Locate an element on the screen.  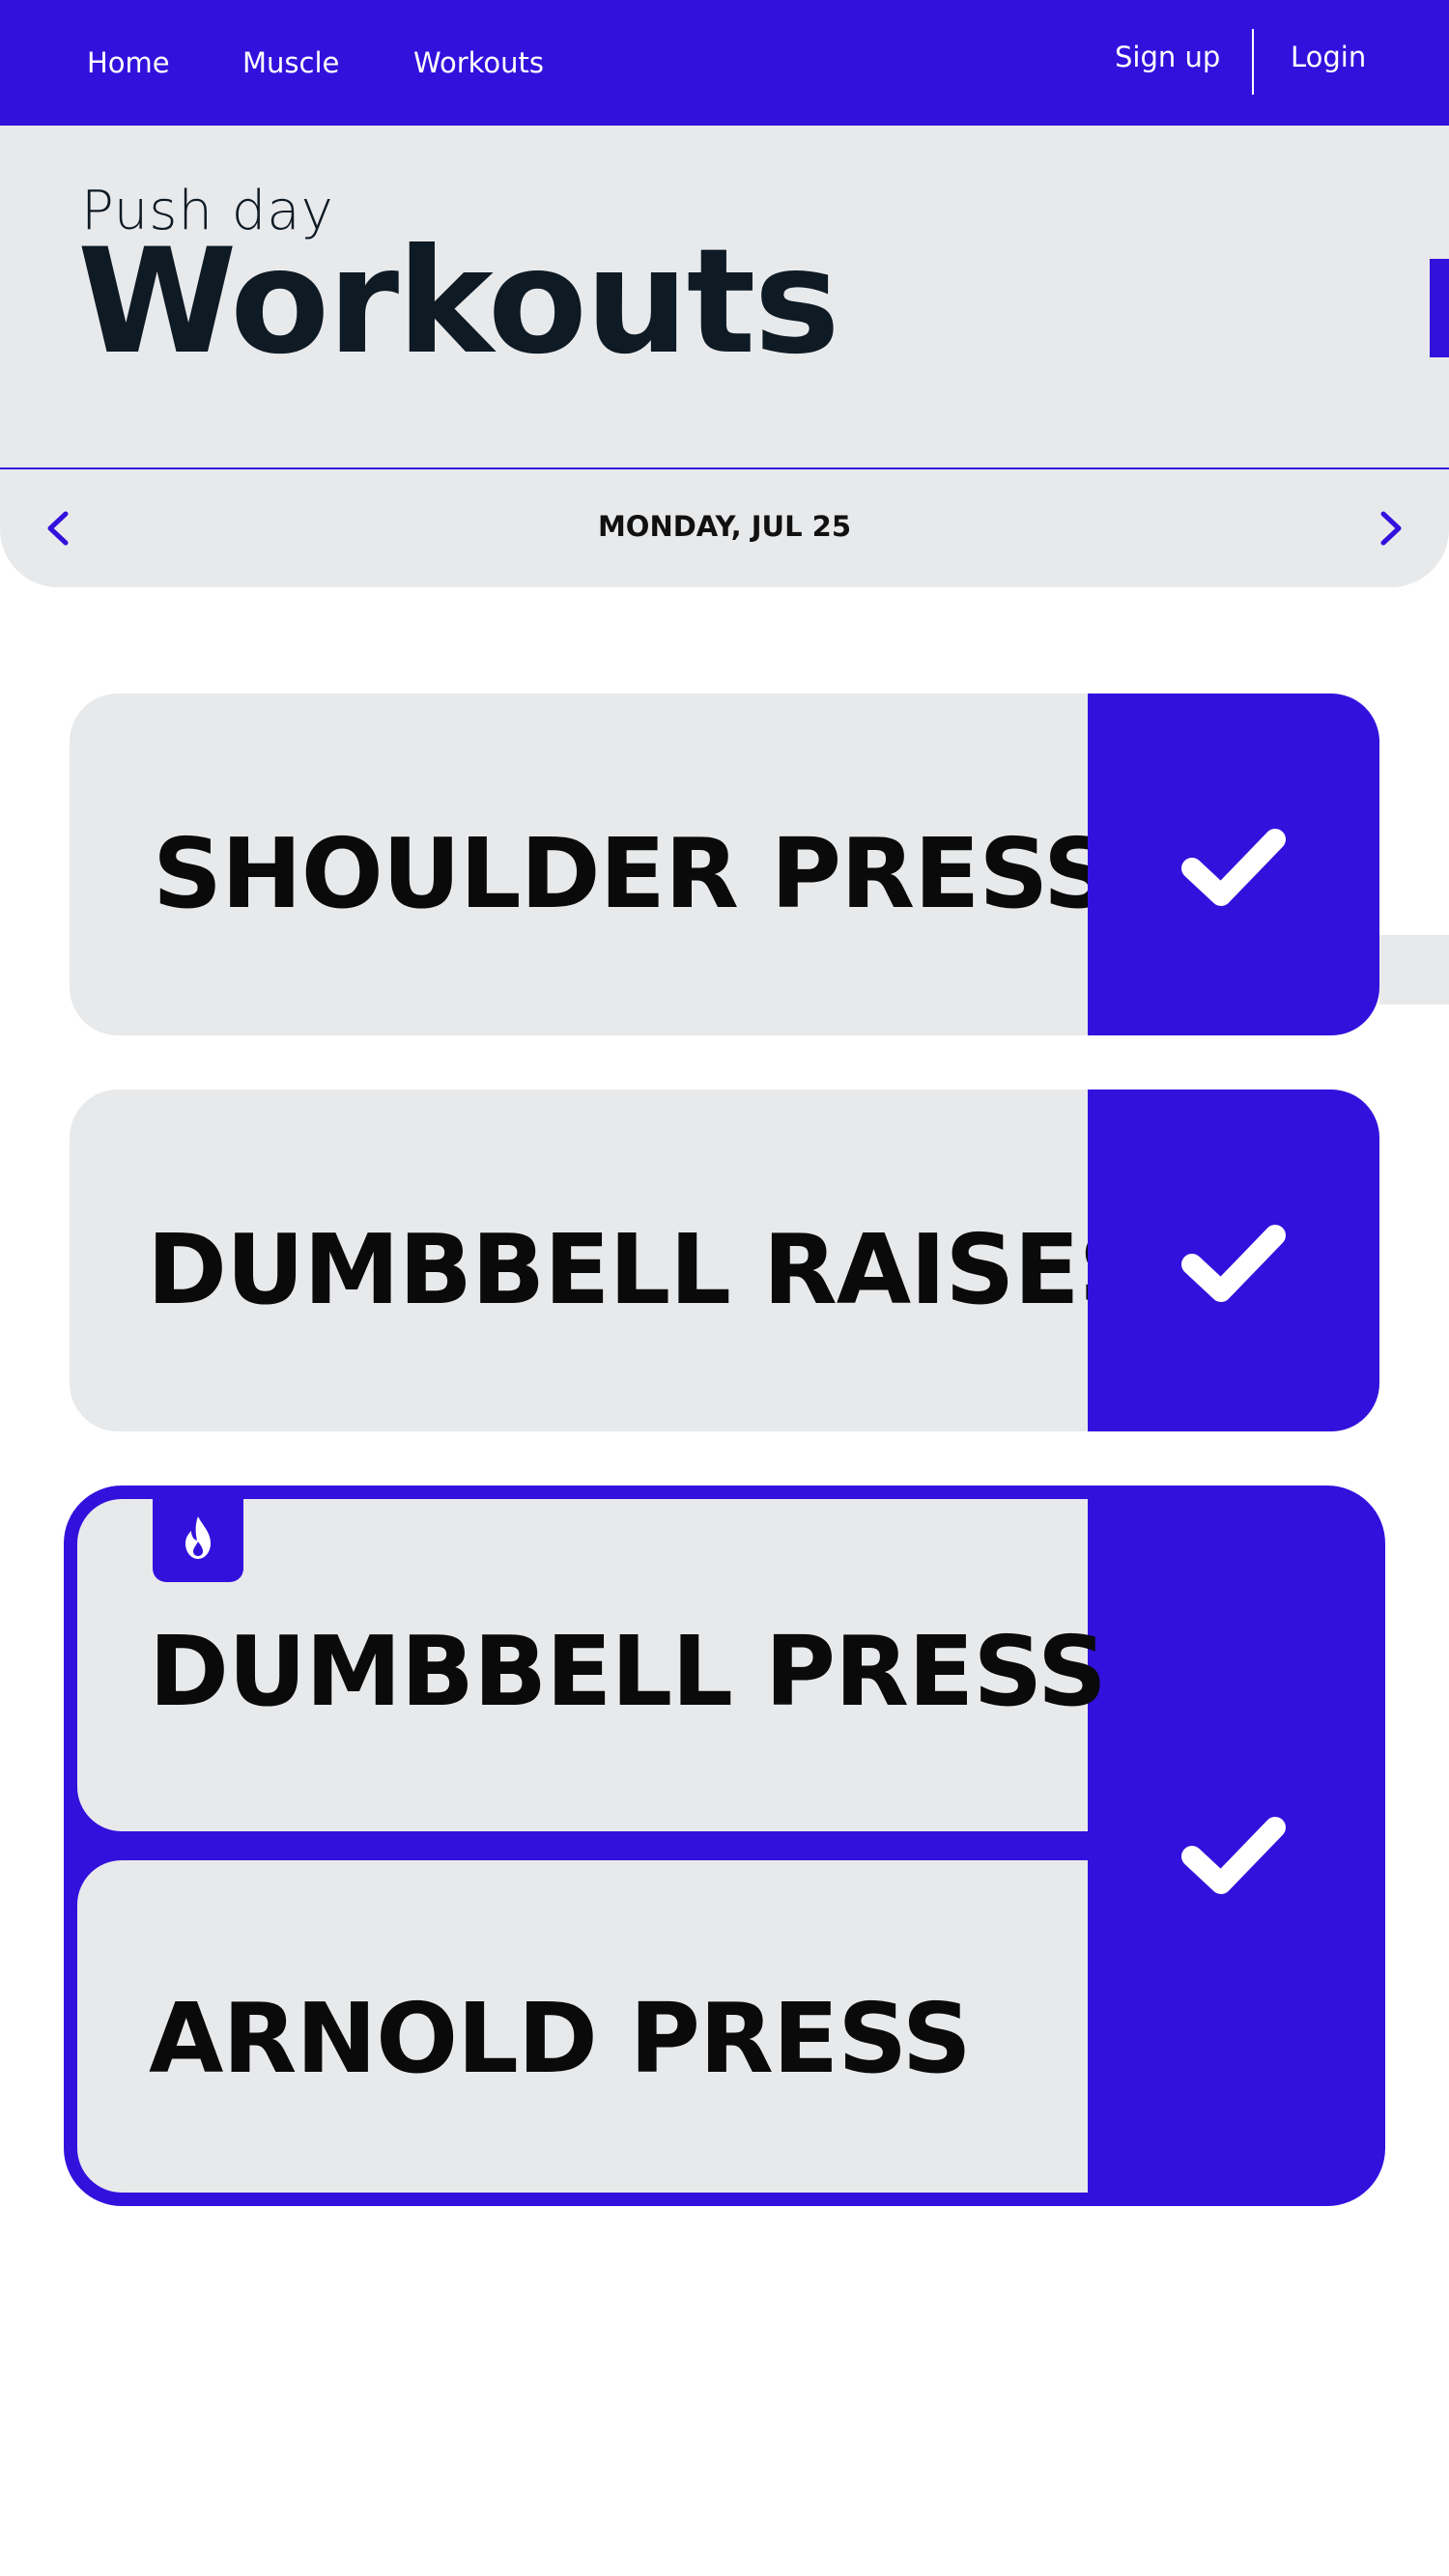
current-date: MONDAY, JUL 25 is located at coordinates (724, 526).